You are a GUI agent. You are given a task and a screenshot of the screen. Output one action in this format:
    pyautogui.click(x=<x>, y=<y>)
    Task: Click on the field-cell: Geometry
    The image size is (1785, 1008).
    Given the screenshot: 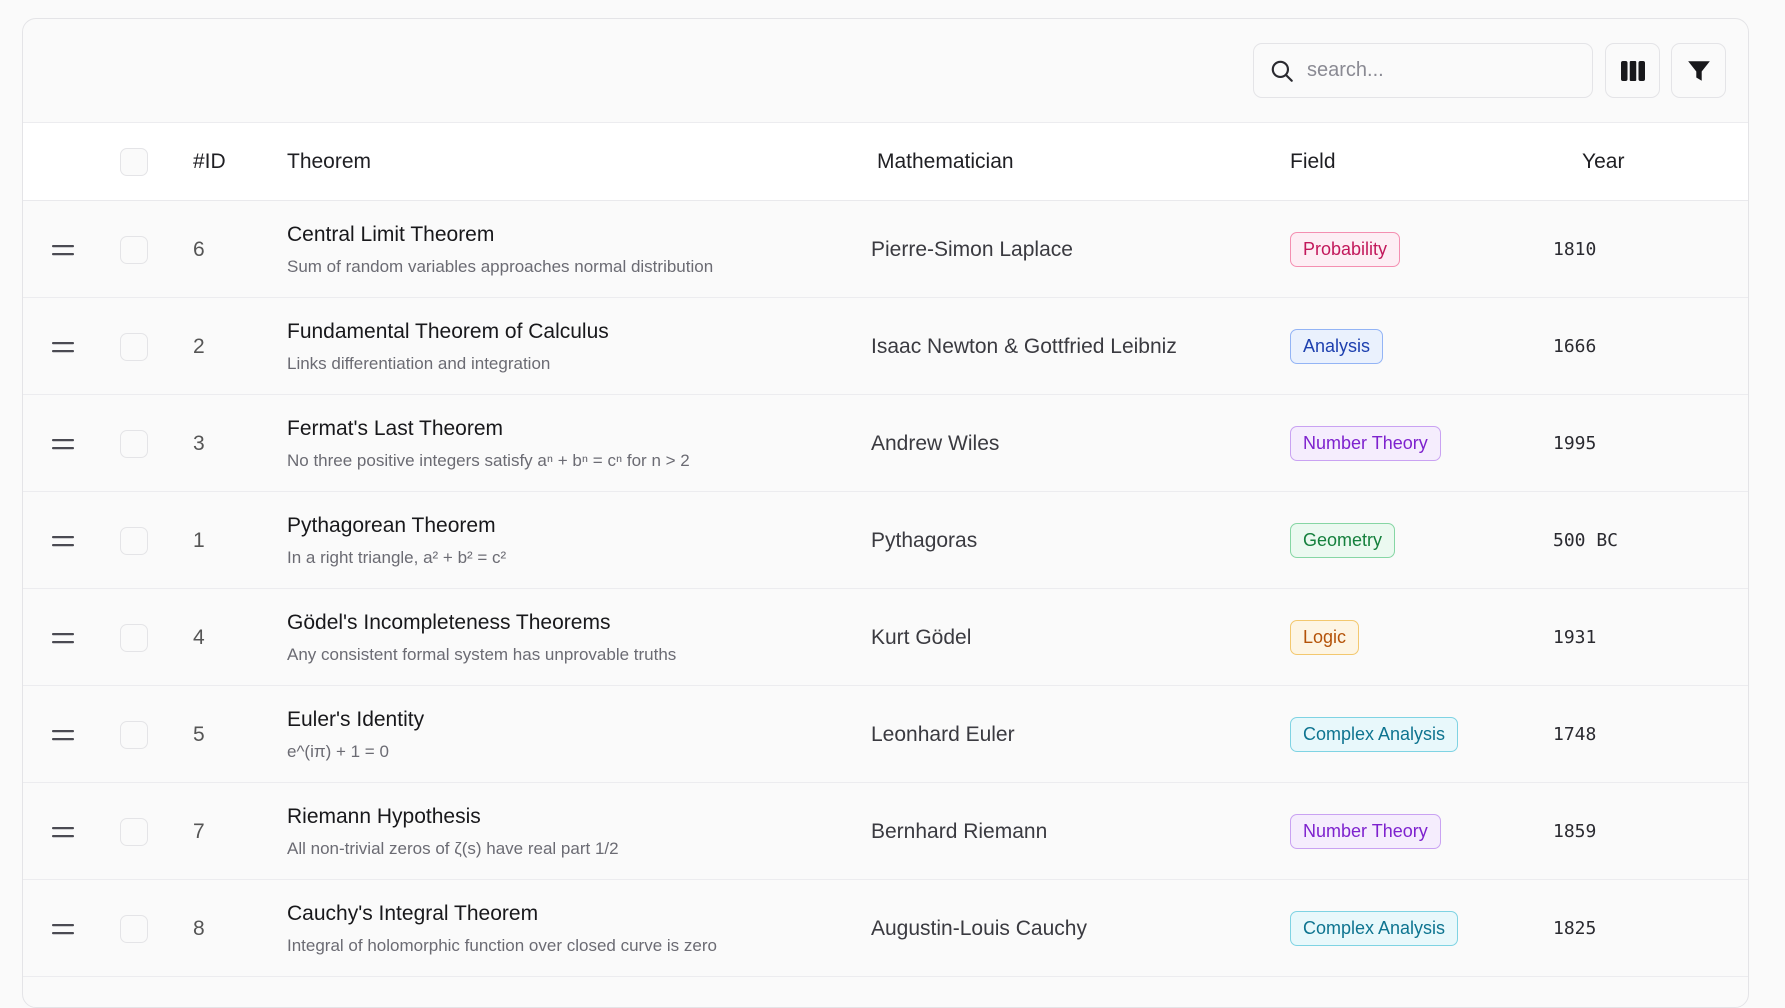 What is the action you would take?
    pyautogui.click(x=1343, y=540)
    